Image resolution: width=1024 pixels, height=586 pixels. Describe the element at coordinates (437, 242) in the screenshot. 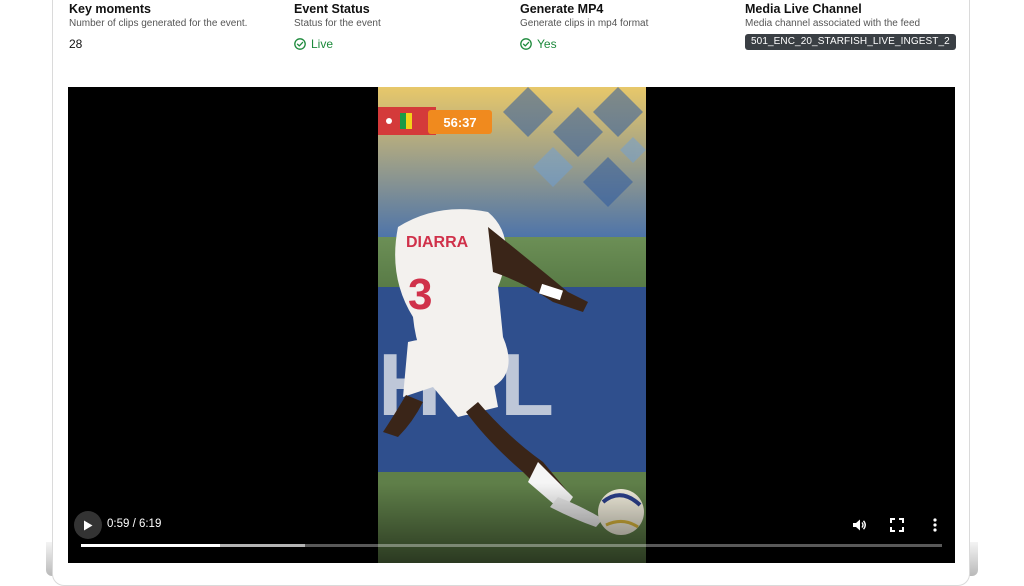

I see `jersey-name: DIARRA` at that location.